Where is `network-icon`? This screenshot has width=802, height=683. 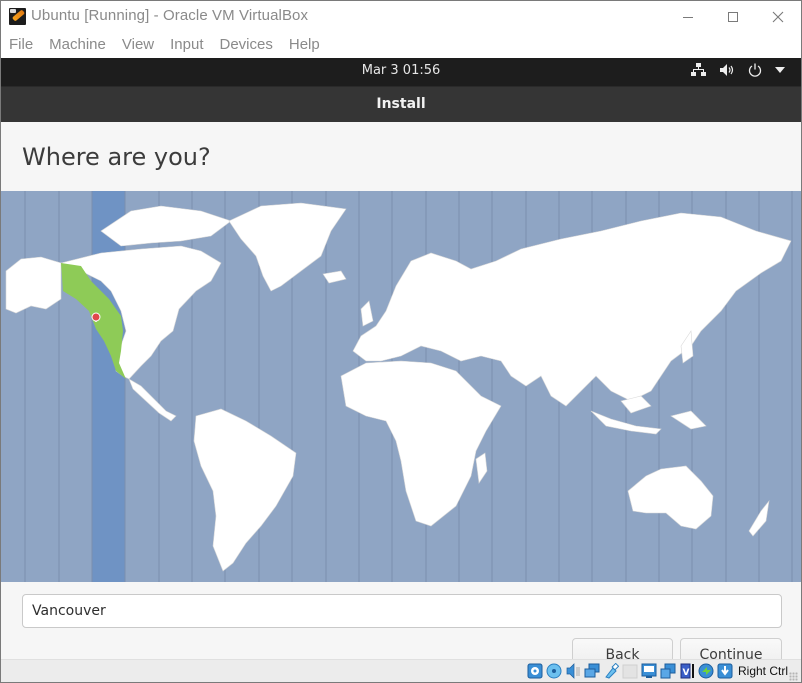
network-icon is located at coordinates (698, 70).